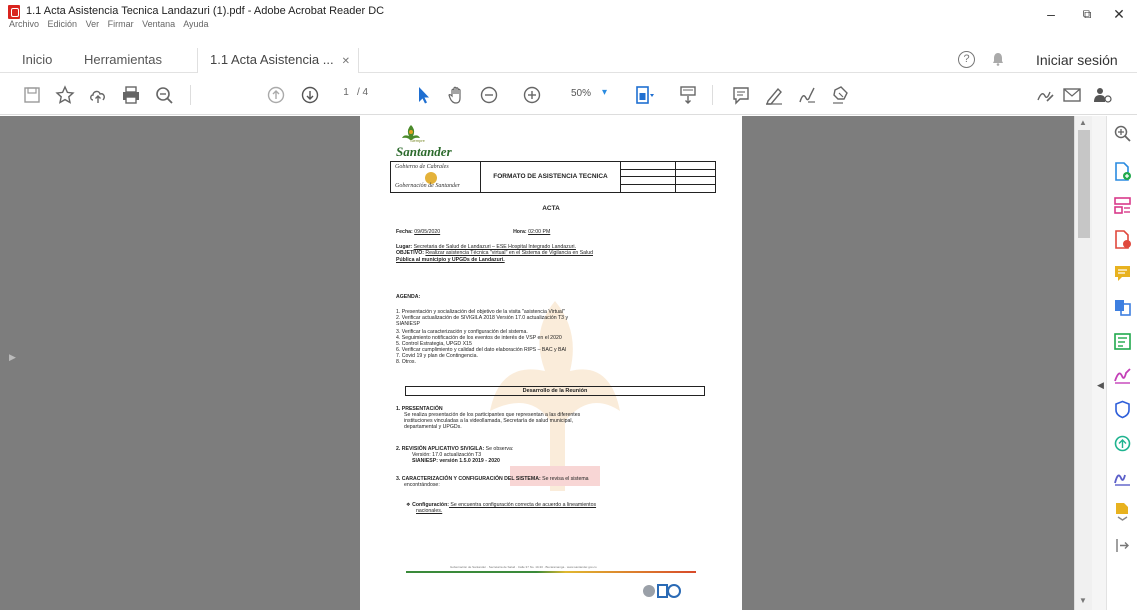  I want to click on section-title-box: Desarrollo de la Reunión, so click(555, 391).